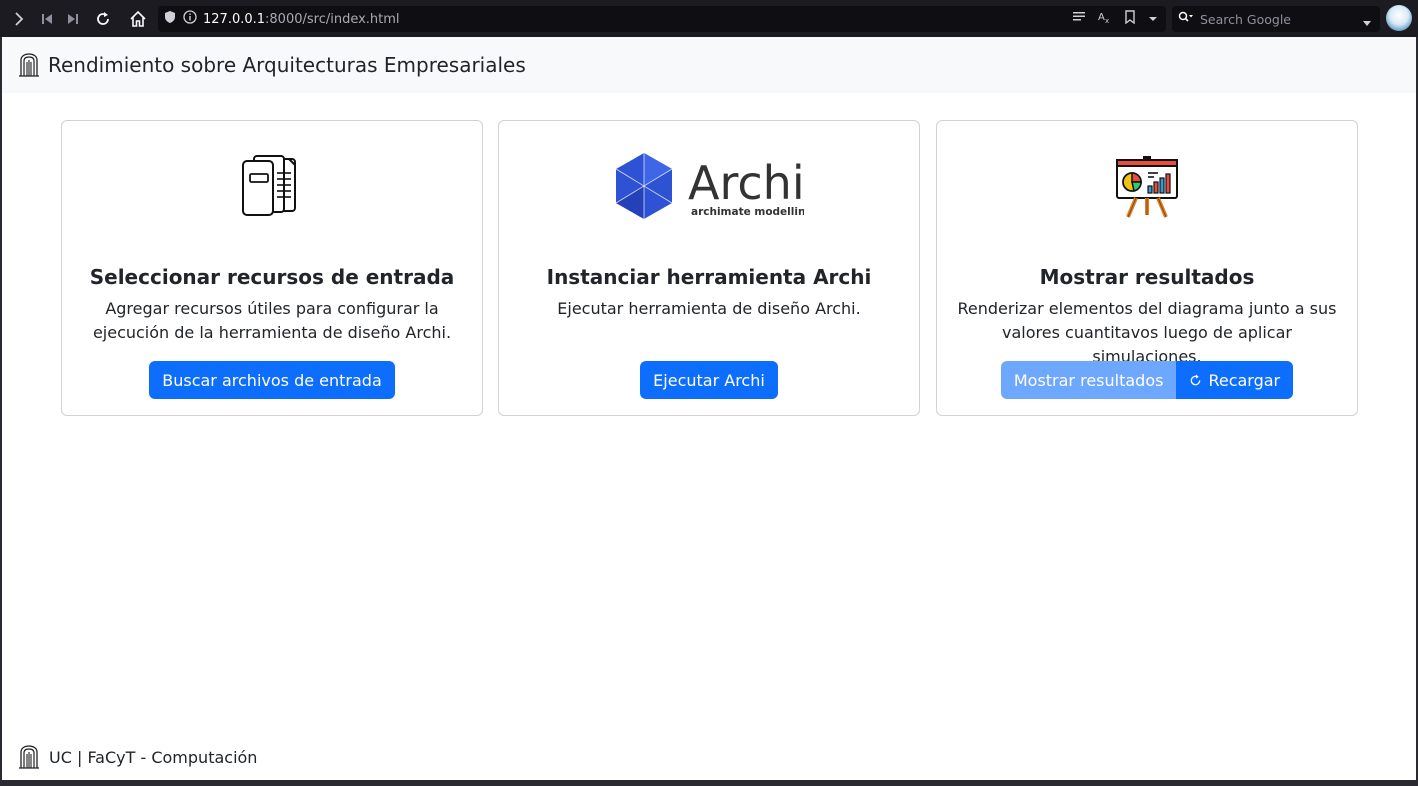  What do you see at coordinates (153, 757) in the screenshot?
I see `footer-text: UC | FaCyT - Computación` at bounding box center [153, 757].